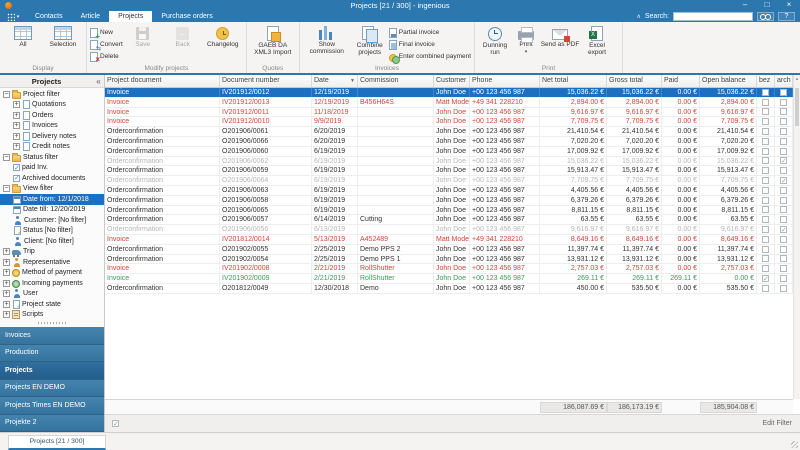  I want to click on ribbon-collapse-chevron-icon: ∧, so click(638, 16).